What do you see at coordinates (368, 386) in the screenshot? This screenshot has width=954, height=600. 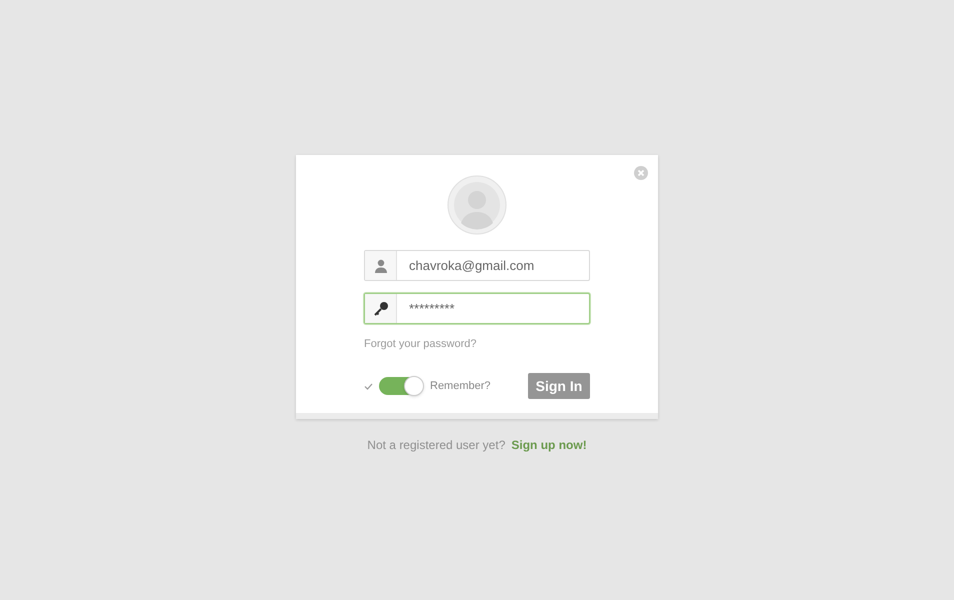 I see `check-icon` at bounding box center [368, 386].